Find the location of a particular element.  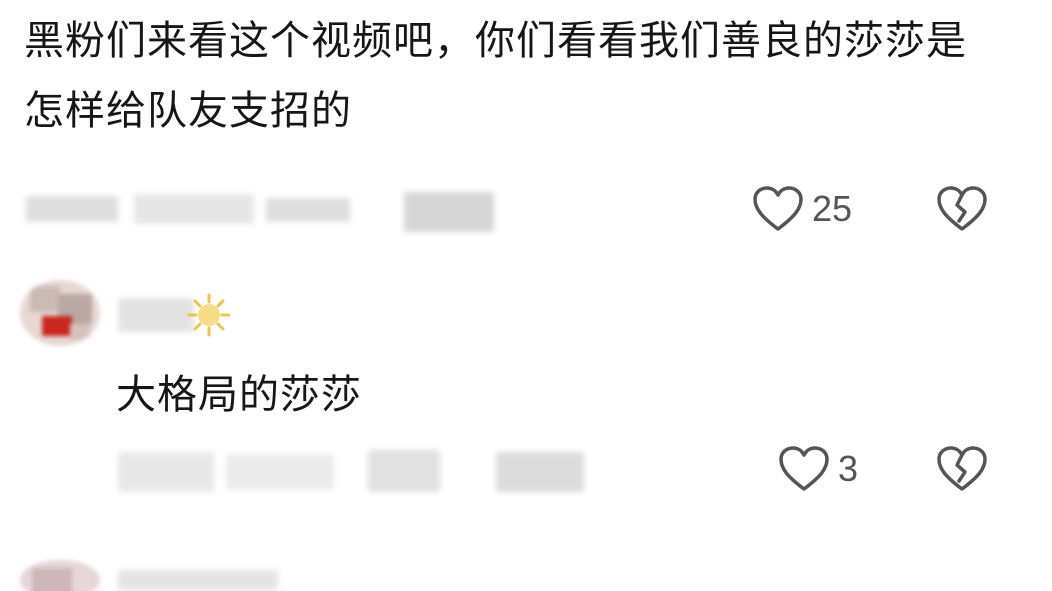

like-count: 3 is located at coordinates (848, 468).